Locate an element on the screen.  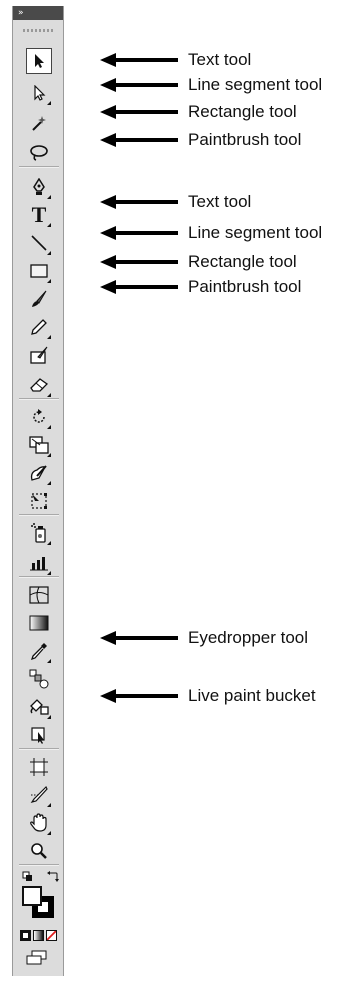
artboard-icon is located at coordinates (39, 767).